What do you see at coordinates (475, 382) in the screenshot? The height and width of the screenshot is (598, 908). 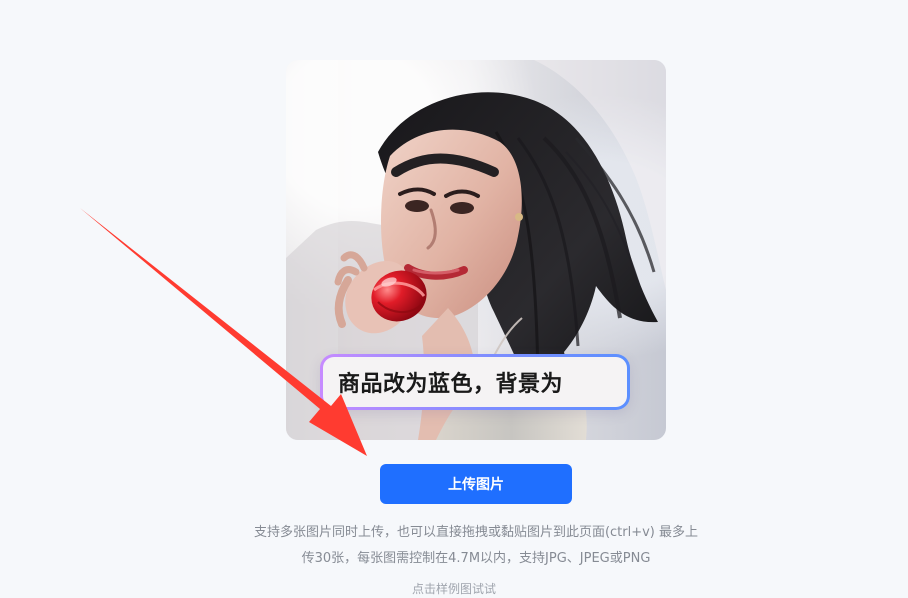 I see `prompt-bubble: 商品改为蓝色，背景为` at bounding box center [475, 382].